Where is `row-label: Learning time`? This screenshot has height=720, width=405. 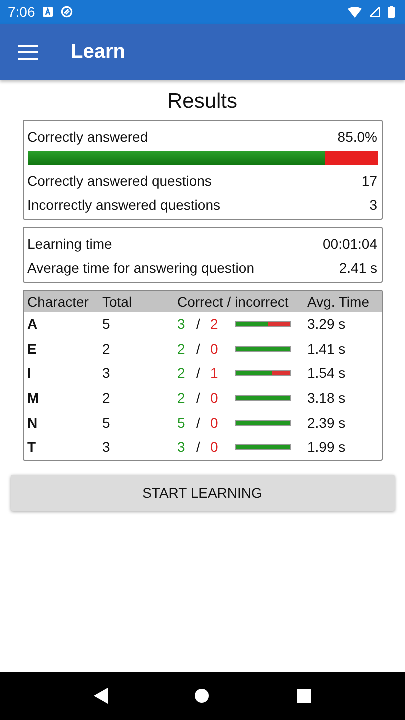 row-label: Learning time is located at coordinates (70, 244).